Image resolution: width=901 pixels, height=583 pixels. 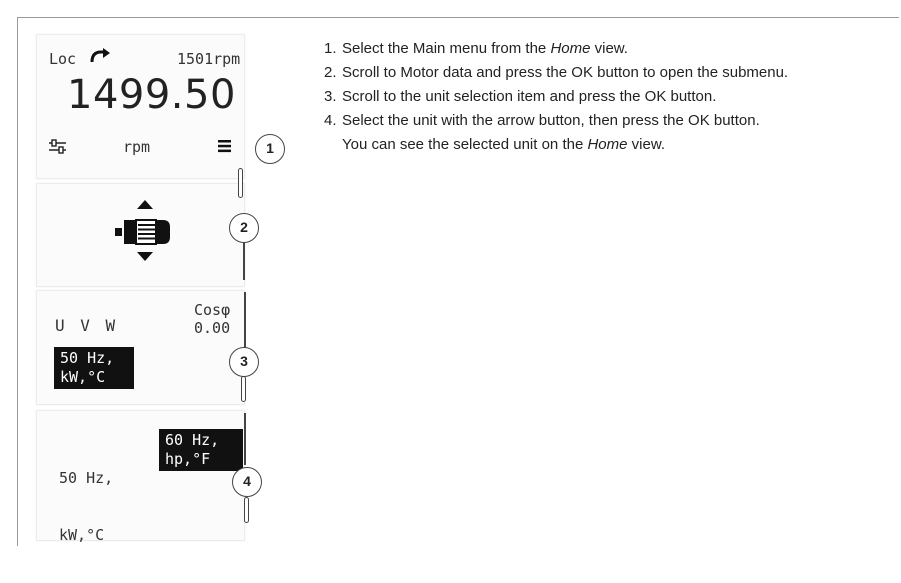 What do you see at coordinates (244, 228) in the screenshot?
I see `callout-2: 2` at bounding box center [244, 228].